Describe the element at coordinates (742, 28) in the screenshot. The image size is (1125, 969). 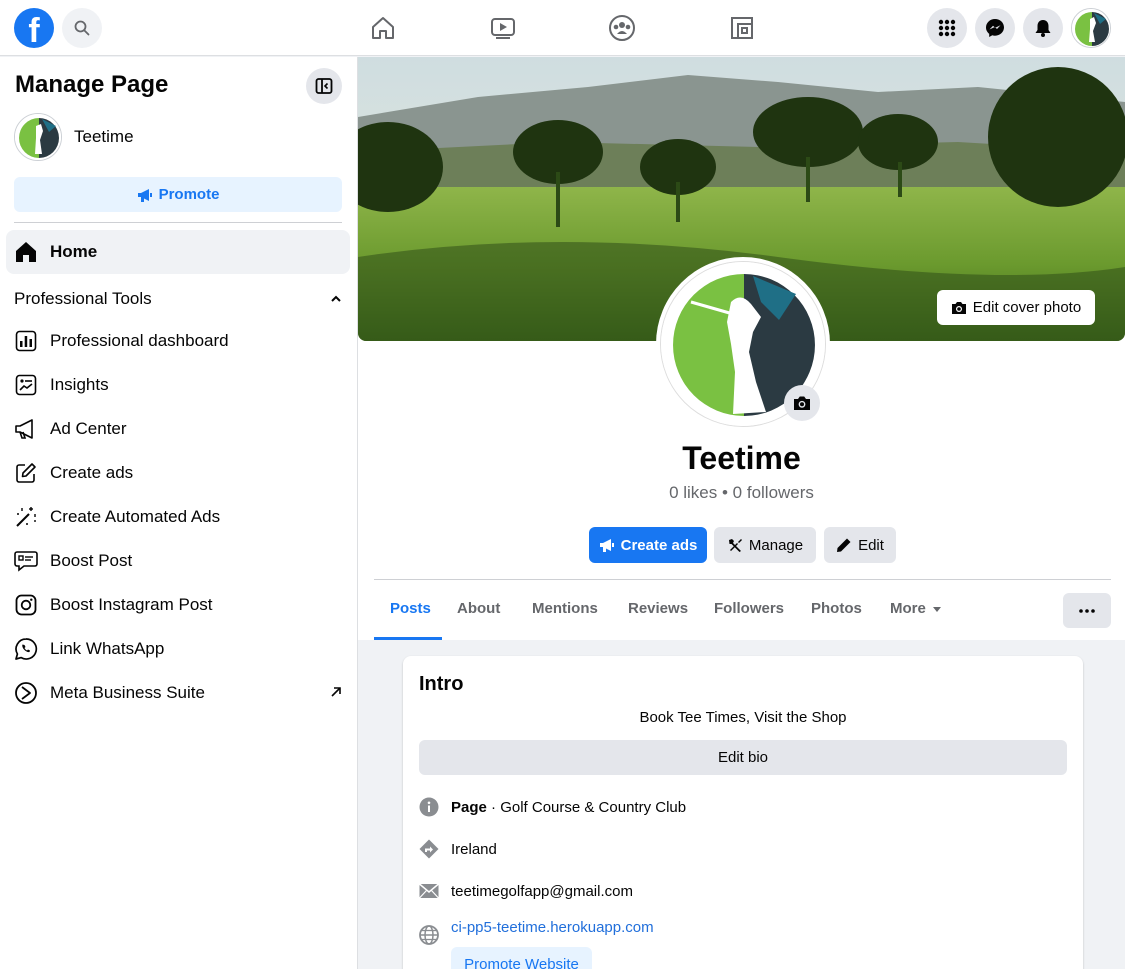
I see `gaming-icon` at that location.